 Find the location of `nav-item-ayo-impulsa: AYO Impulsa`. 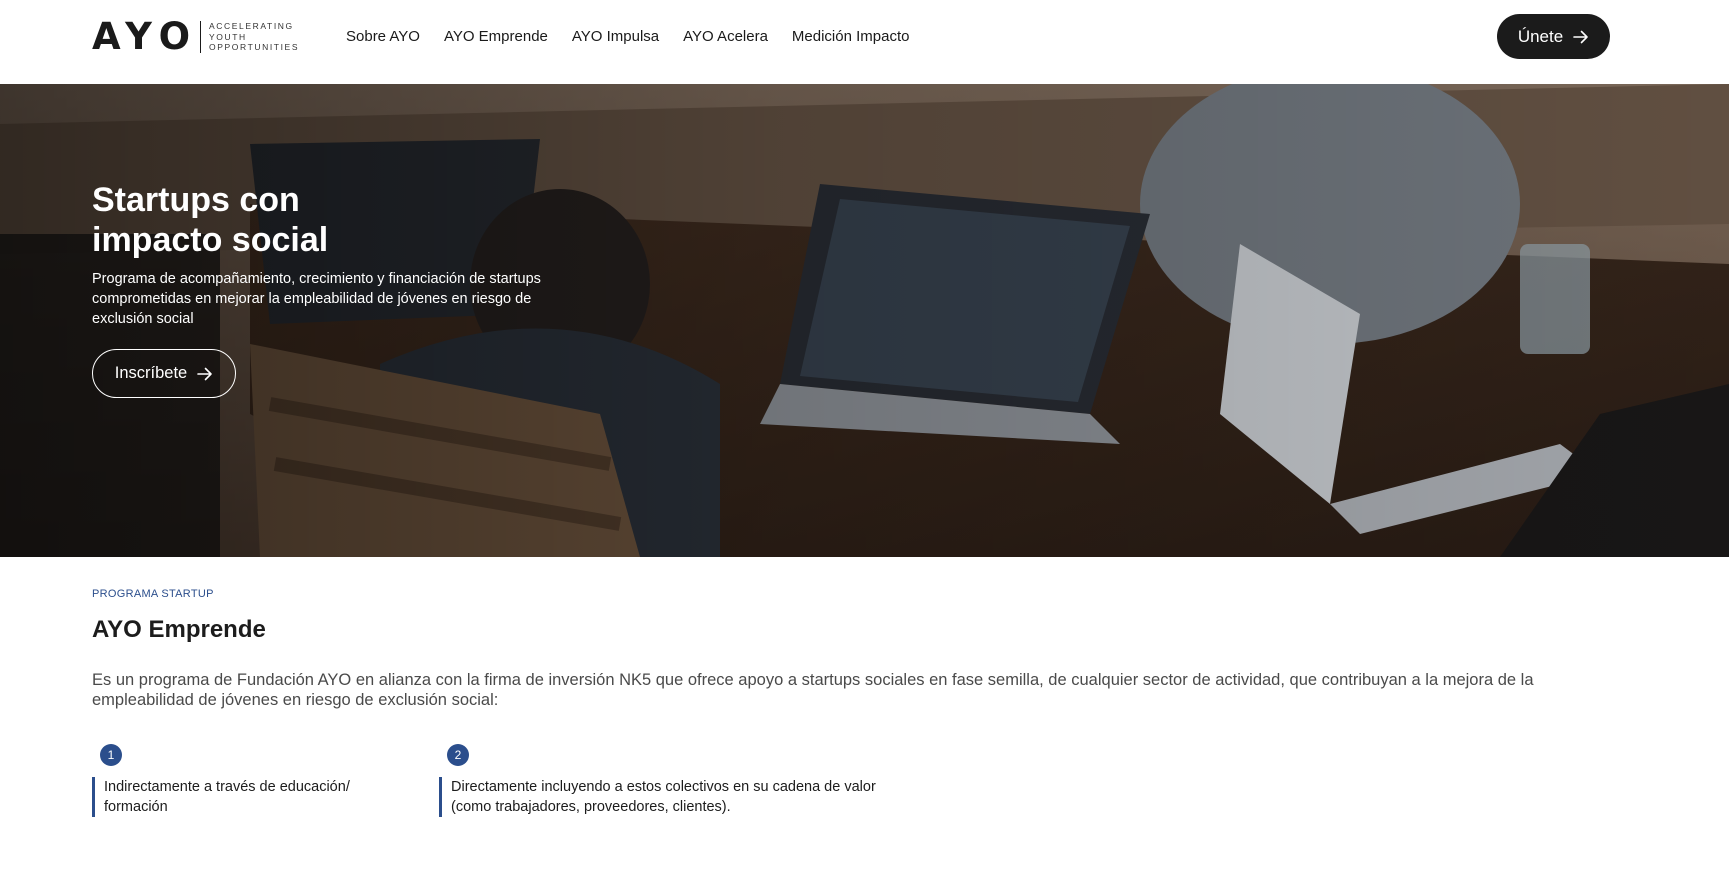

nav-item-ayo-impulsa: AYO Impulsa is located at coordinates (615, 37).